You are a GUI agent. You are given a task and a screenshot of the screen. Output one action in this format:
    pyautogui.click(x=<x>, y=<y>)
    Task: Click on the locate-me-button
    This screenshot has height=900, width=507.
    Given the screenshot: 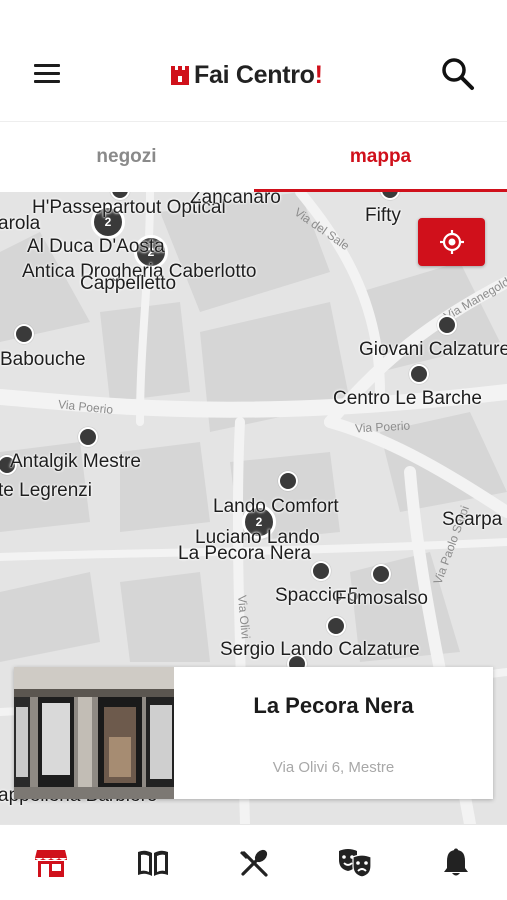 What is the action you would take?
    pyautogui.click(x=451, y=242)
    